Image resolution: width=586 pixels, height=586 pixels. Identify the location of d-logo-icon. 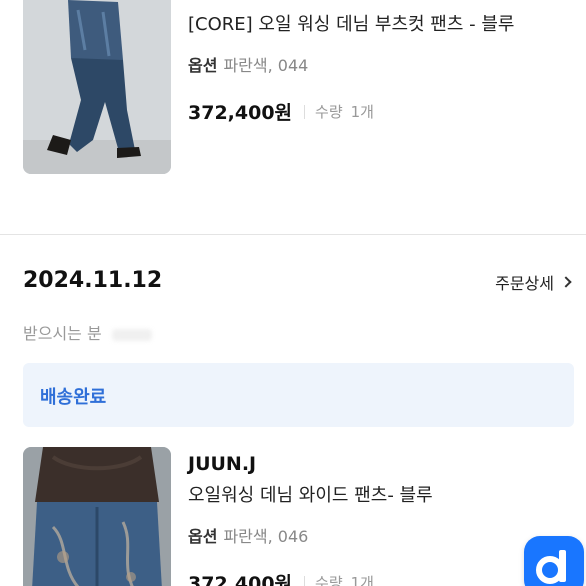
(551, 567).